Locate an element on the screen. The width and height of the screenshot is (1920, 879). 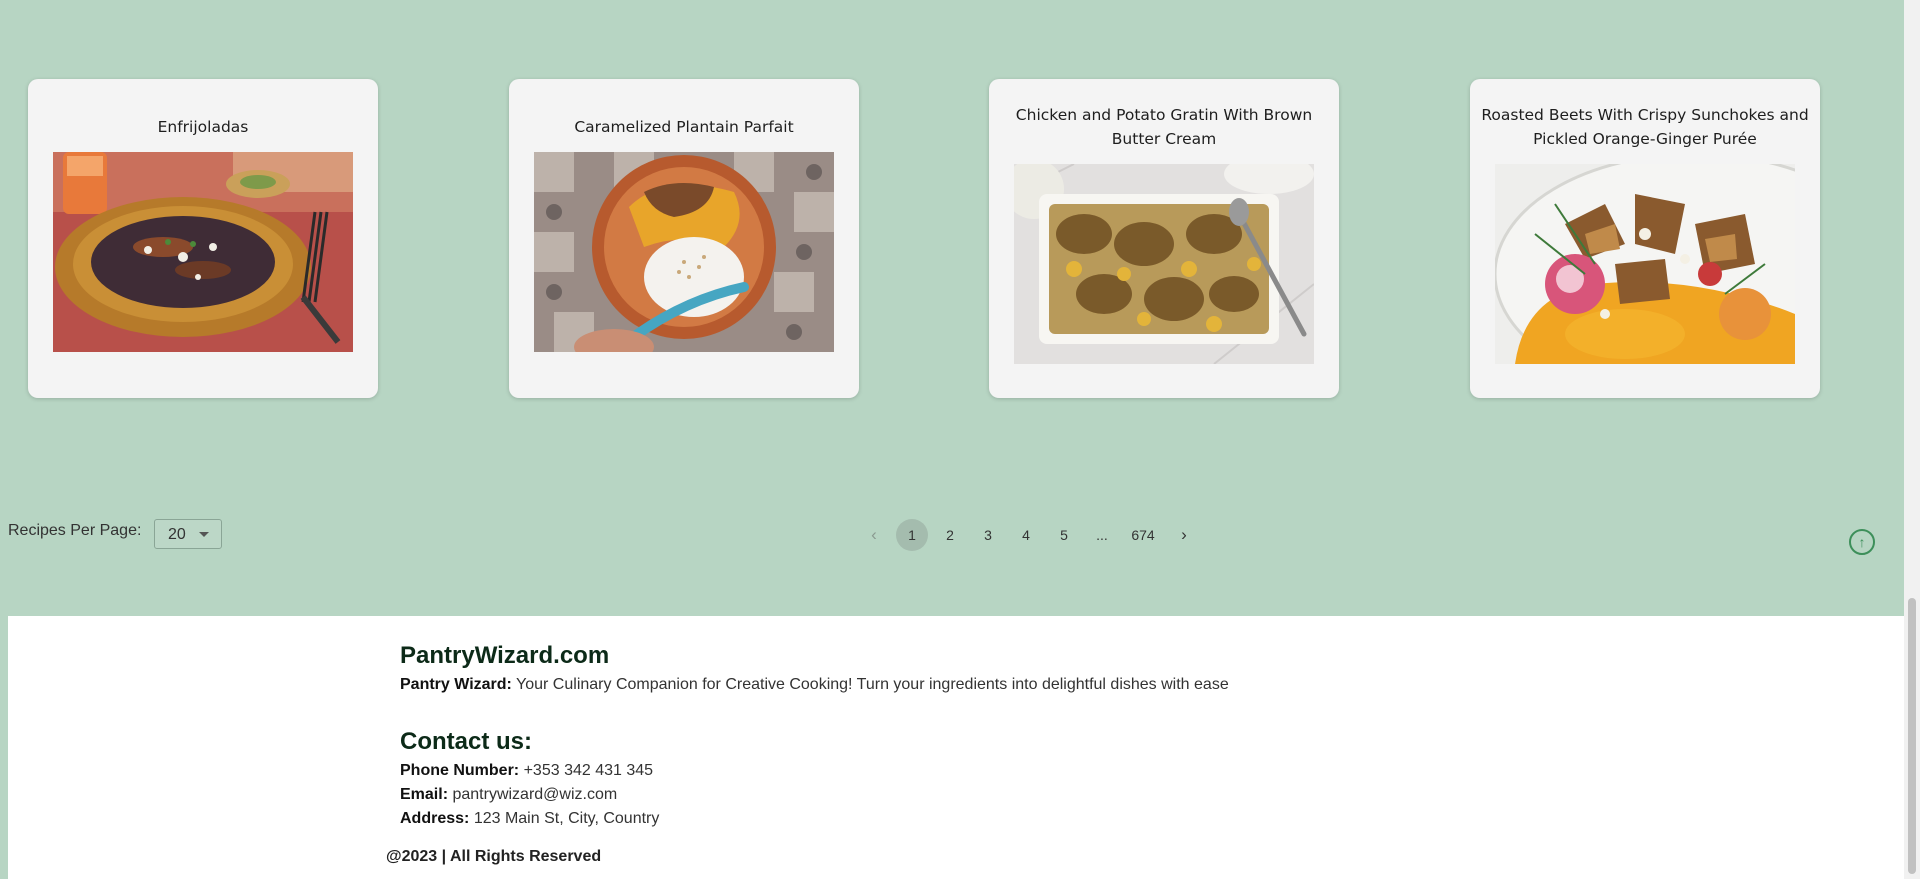
contact-heading: Contact us: is located at coordinates (466, 741).